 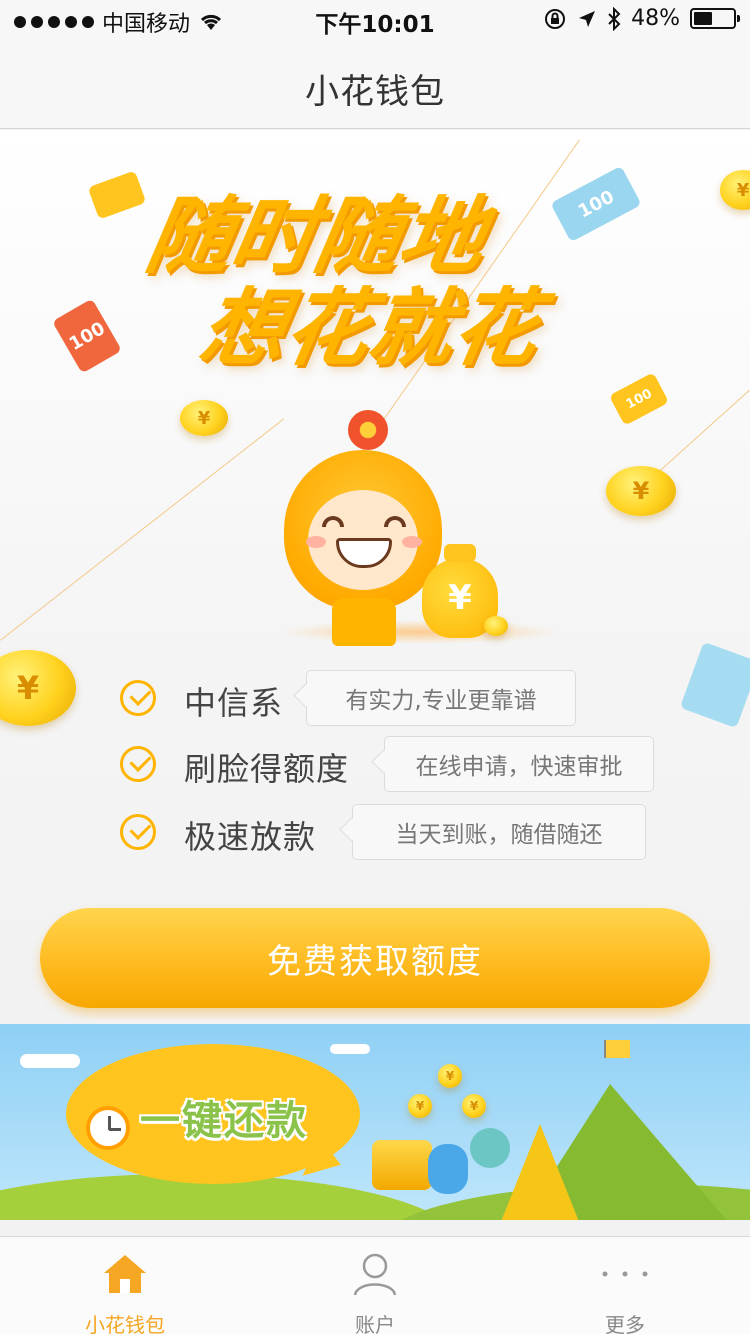 I want to click on feature-label: 刷脸得额度, so click(x=267, y=769).